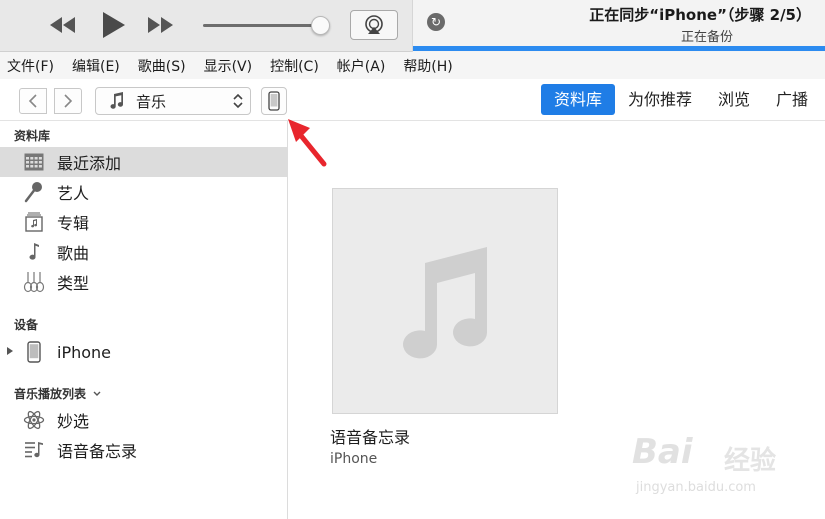 This screenshot has height=519, width=825. I want to click on toolbar: 音乐 资料库 为你推荐 浏览 广播, so click(412, 100).